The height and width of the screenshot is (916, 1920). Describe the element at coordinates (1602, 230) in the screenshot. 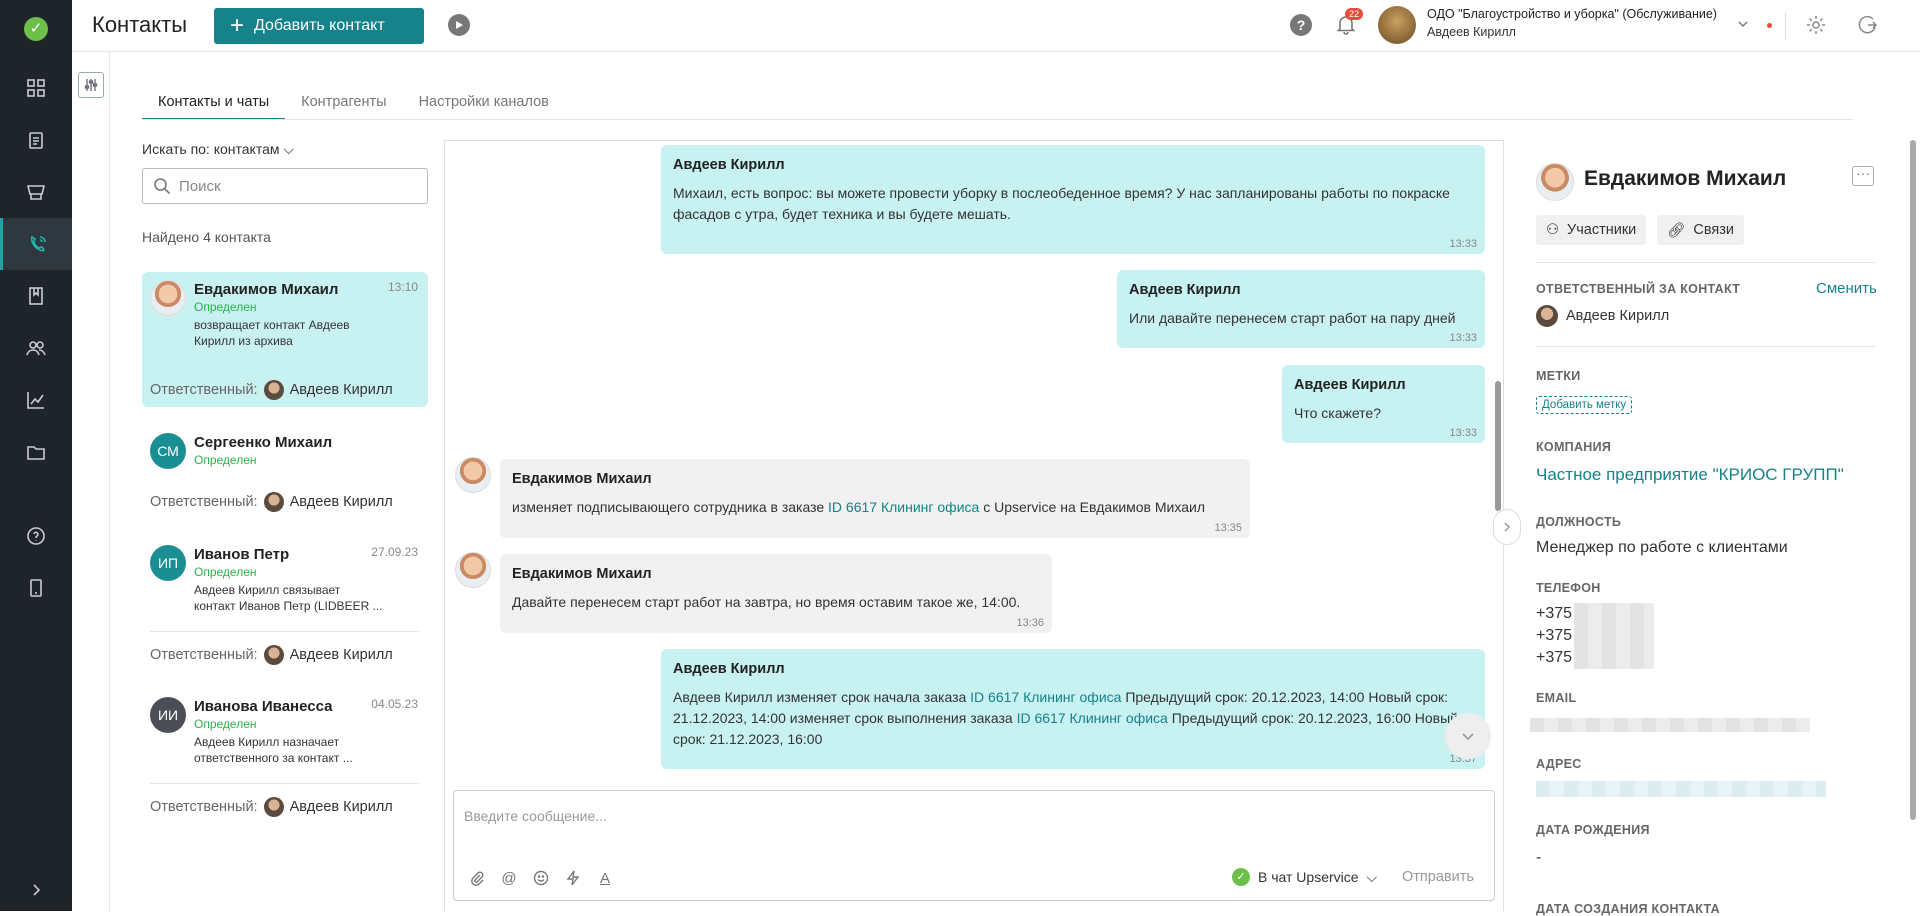

I see `members-label: Участники` at that location.